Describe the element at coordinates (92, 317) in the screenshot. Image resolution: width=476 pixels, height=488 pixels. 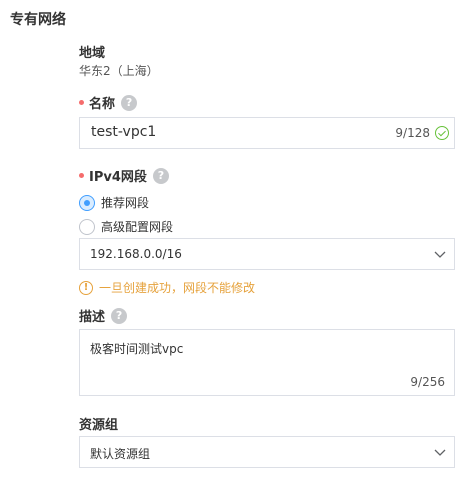
I see `description-label-text: 描述` at that location.